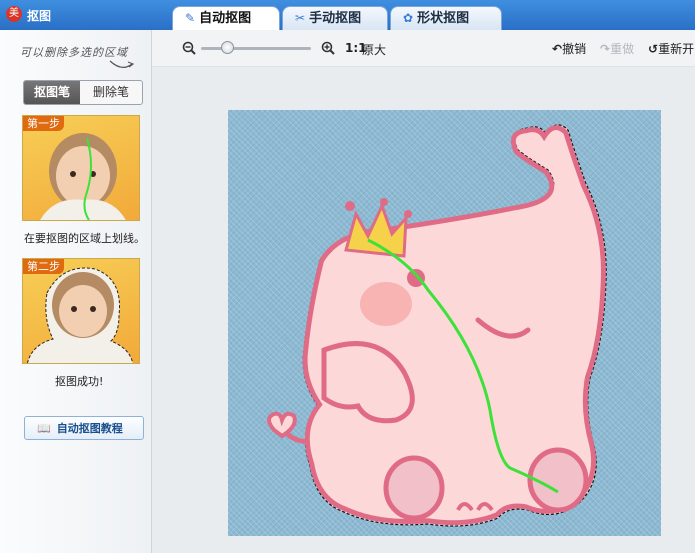 Image resolution: width=695 pixels, height=553 pixels. I want to click on step1-caption: 在要抠图的区域上划线。, so click(84, 238).